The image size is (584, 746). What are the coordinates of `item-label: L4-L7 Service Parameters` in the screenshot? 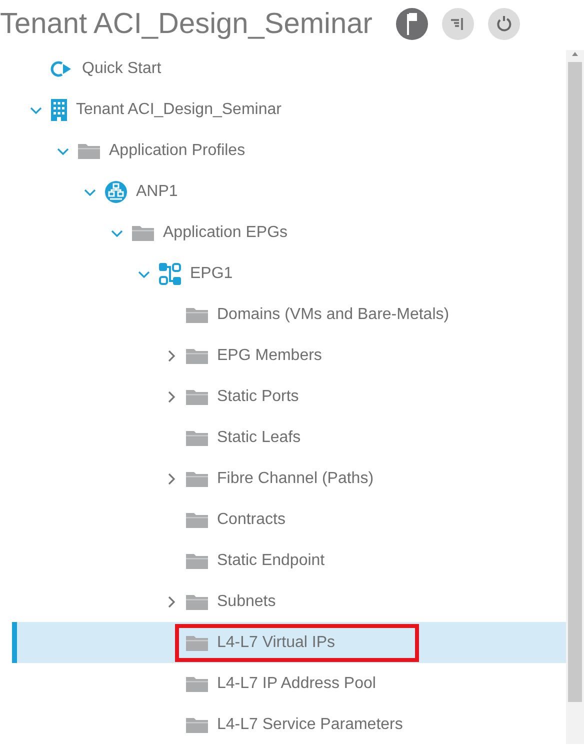 It's located at (310, 725).